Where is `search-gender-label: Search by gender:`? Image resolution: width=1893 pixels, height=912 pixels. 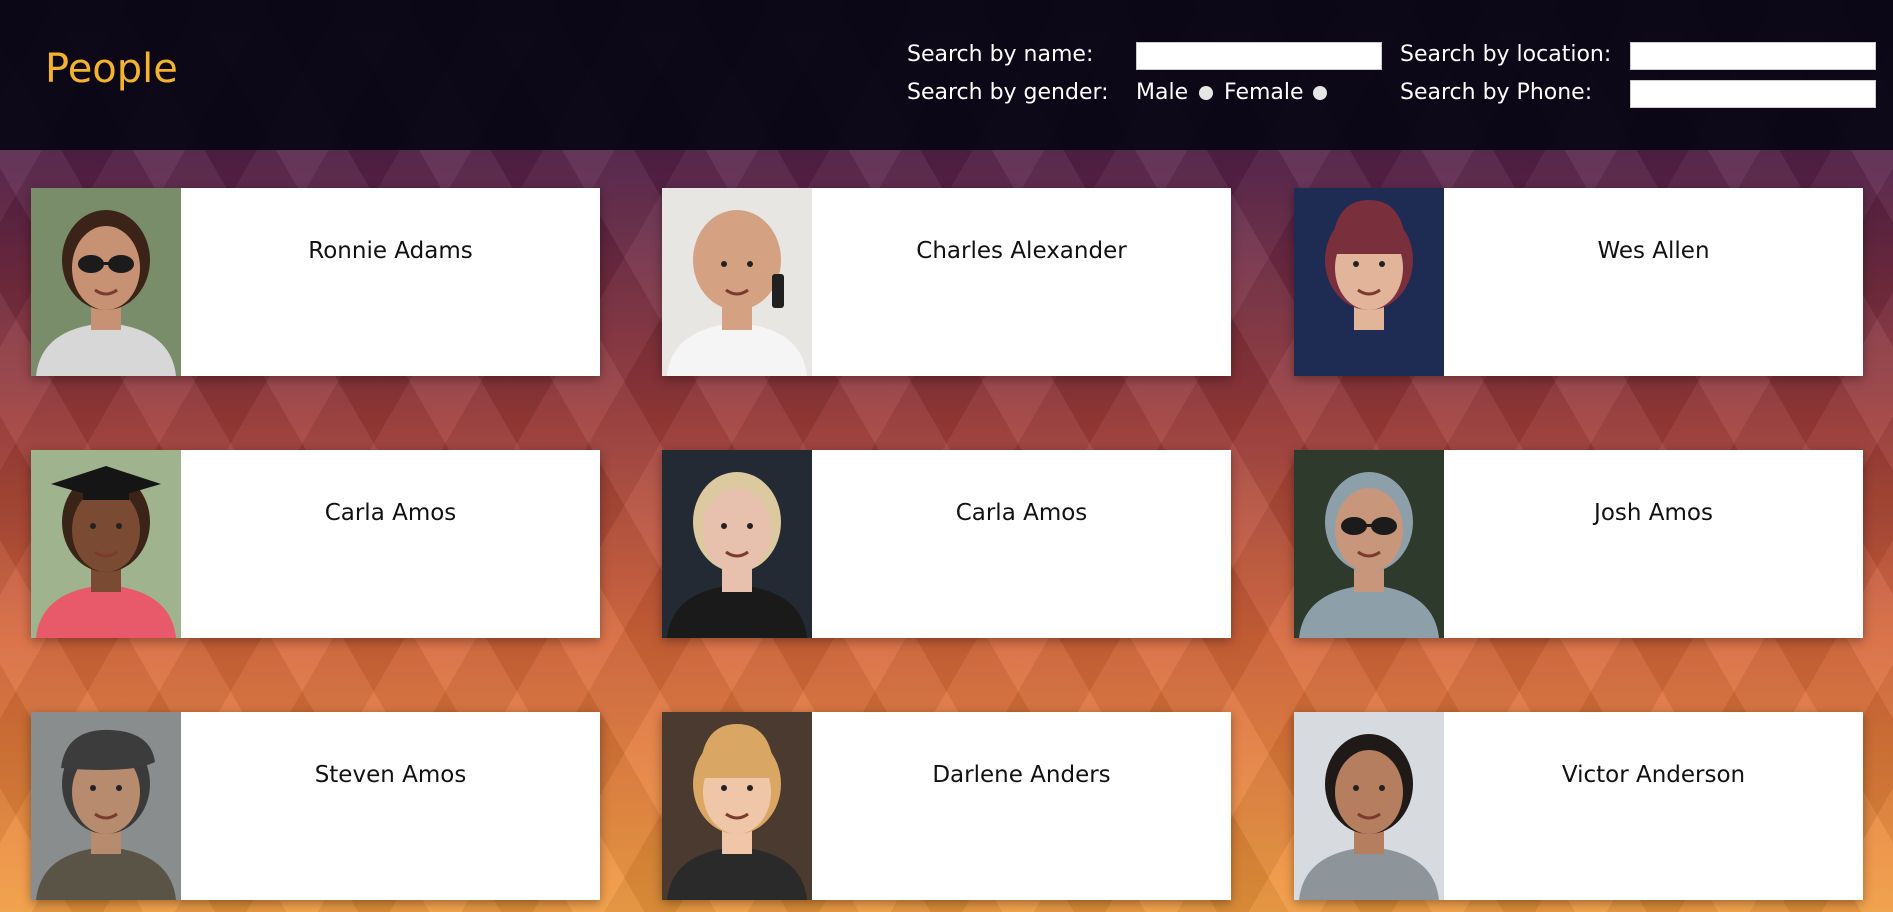 search-gender-label: Search by gender: is located at coordinates (1008, 92).